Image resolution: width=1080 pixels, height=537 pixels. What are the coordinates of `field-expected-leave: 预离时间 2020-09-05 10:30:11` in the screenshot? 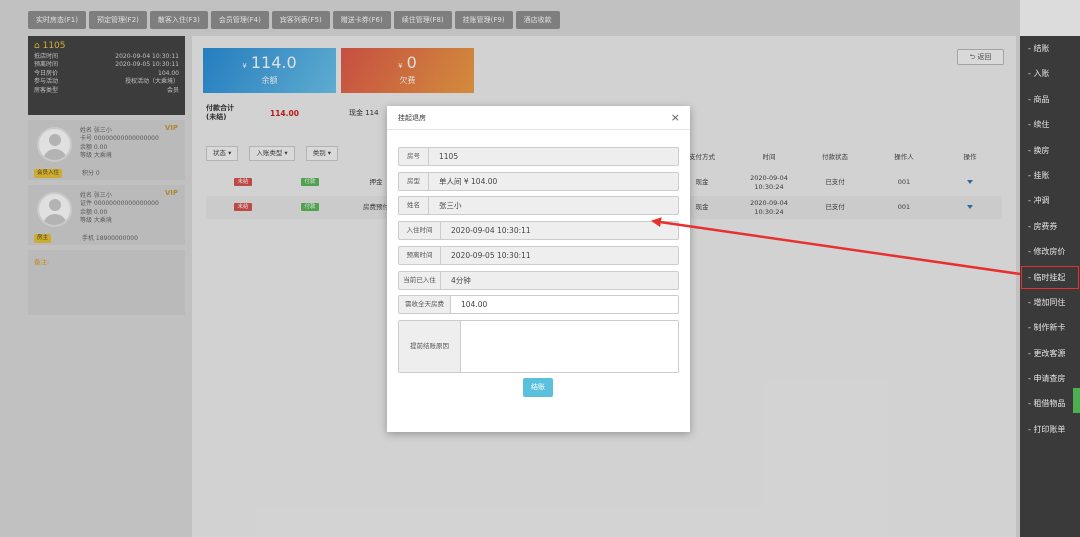 It's located at (538, 255).